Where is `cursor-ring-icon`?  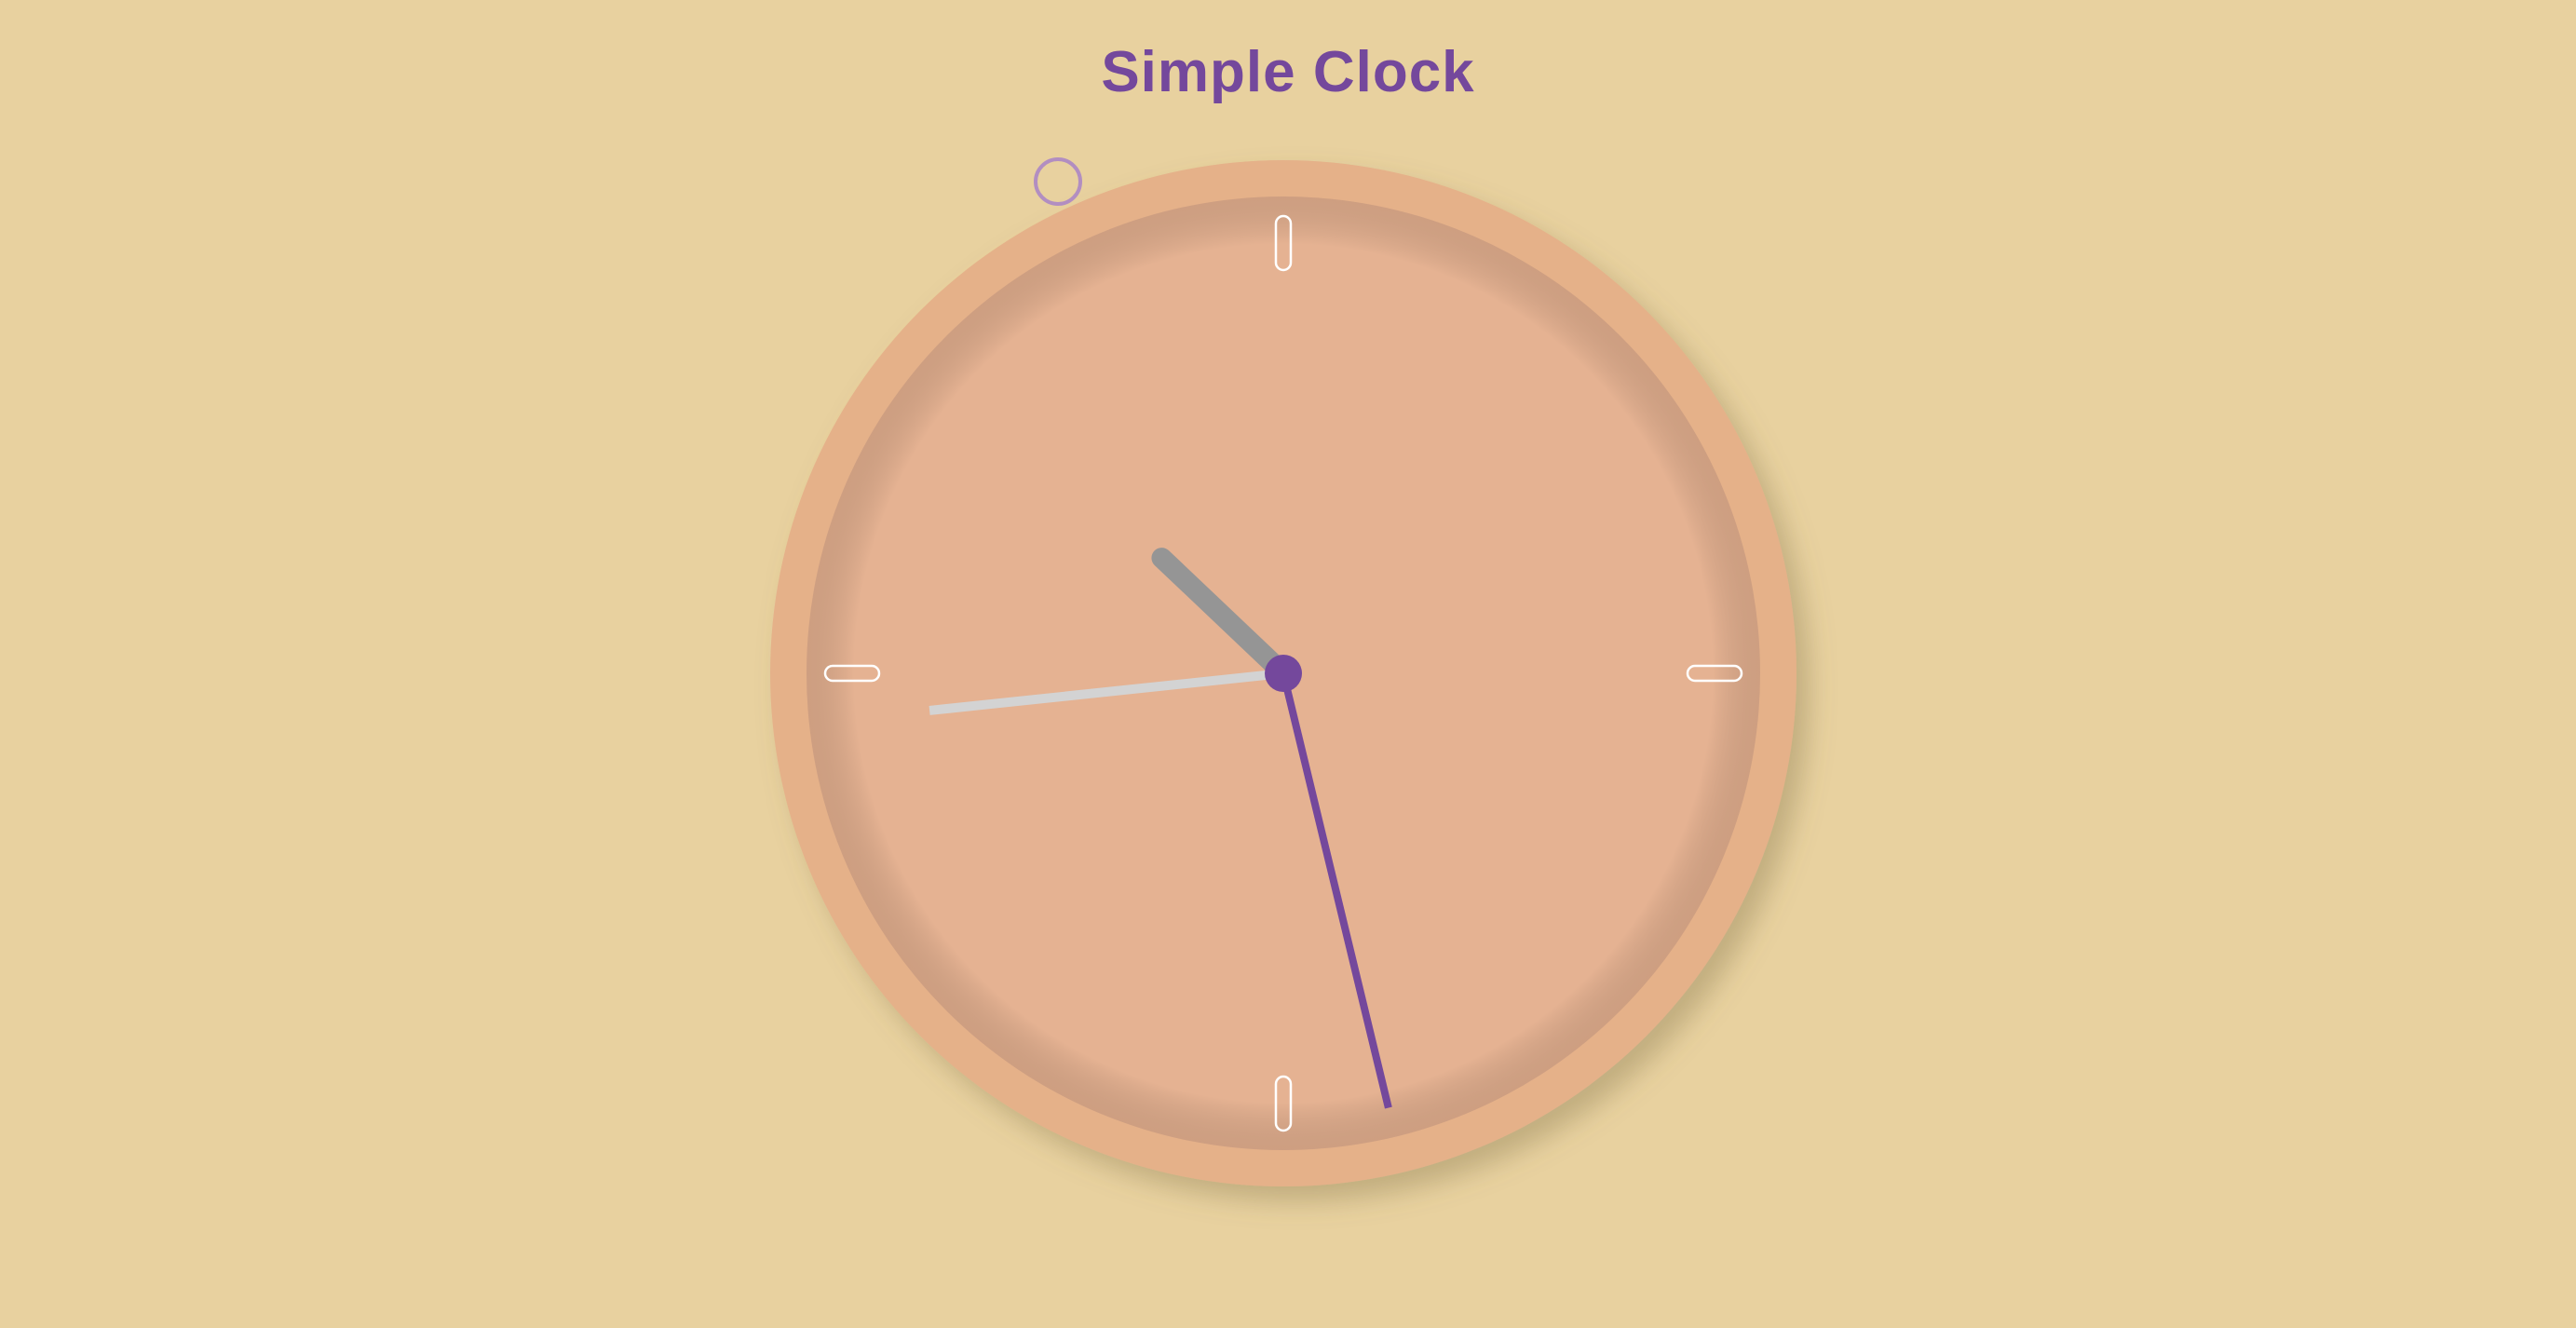
cursor-ring-icon is located at coordinates (1058, 181).